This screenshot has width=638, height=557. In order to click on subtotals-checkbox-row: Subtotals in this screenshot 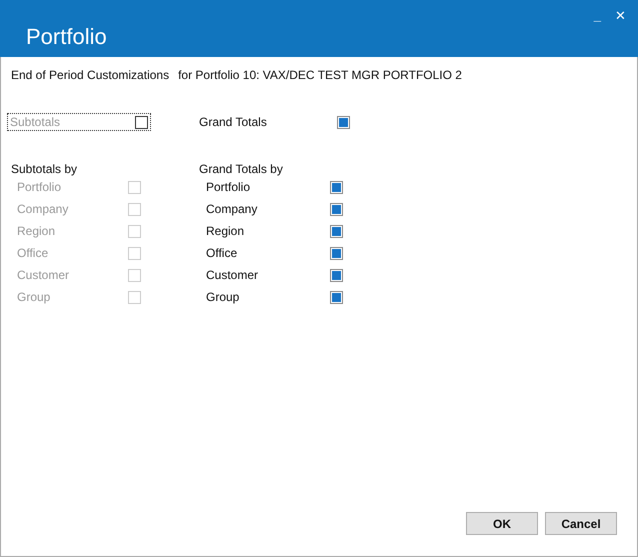, I will do `click(79, 122)`.